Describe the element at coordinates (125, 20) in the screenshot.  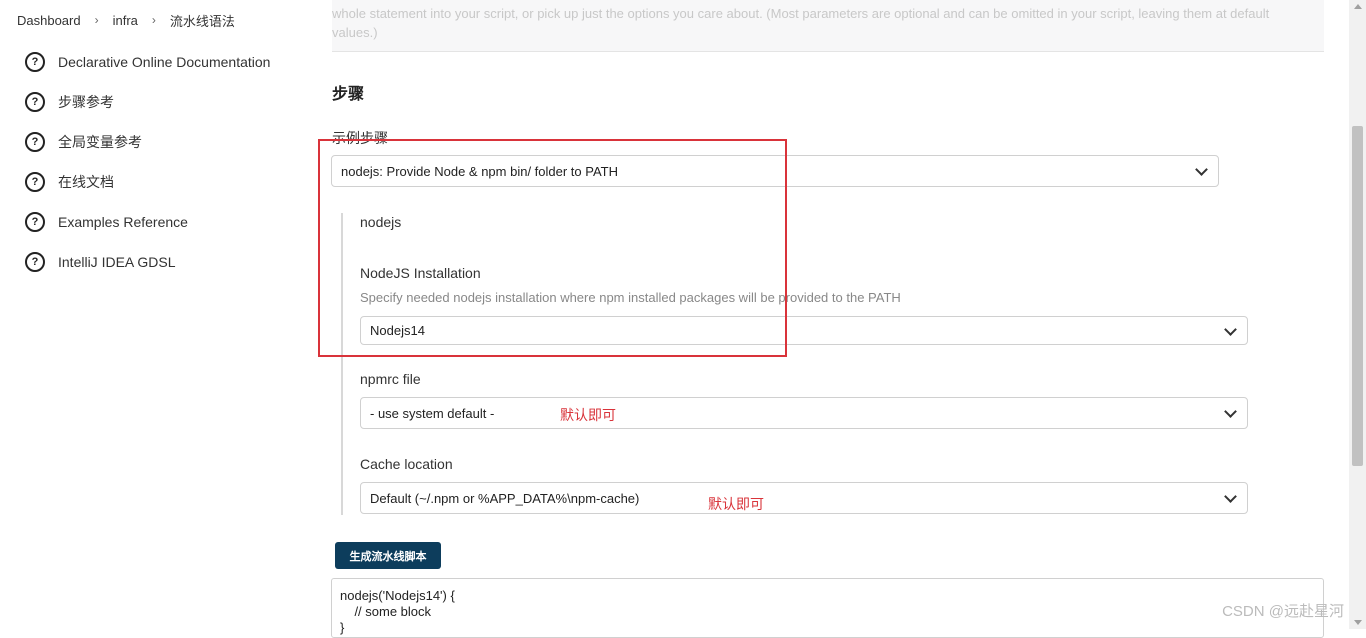
I see `breadcrumb-infra: infra` at that location.